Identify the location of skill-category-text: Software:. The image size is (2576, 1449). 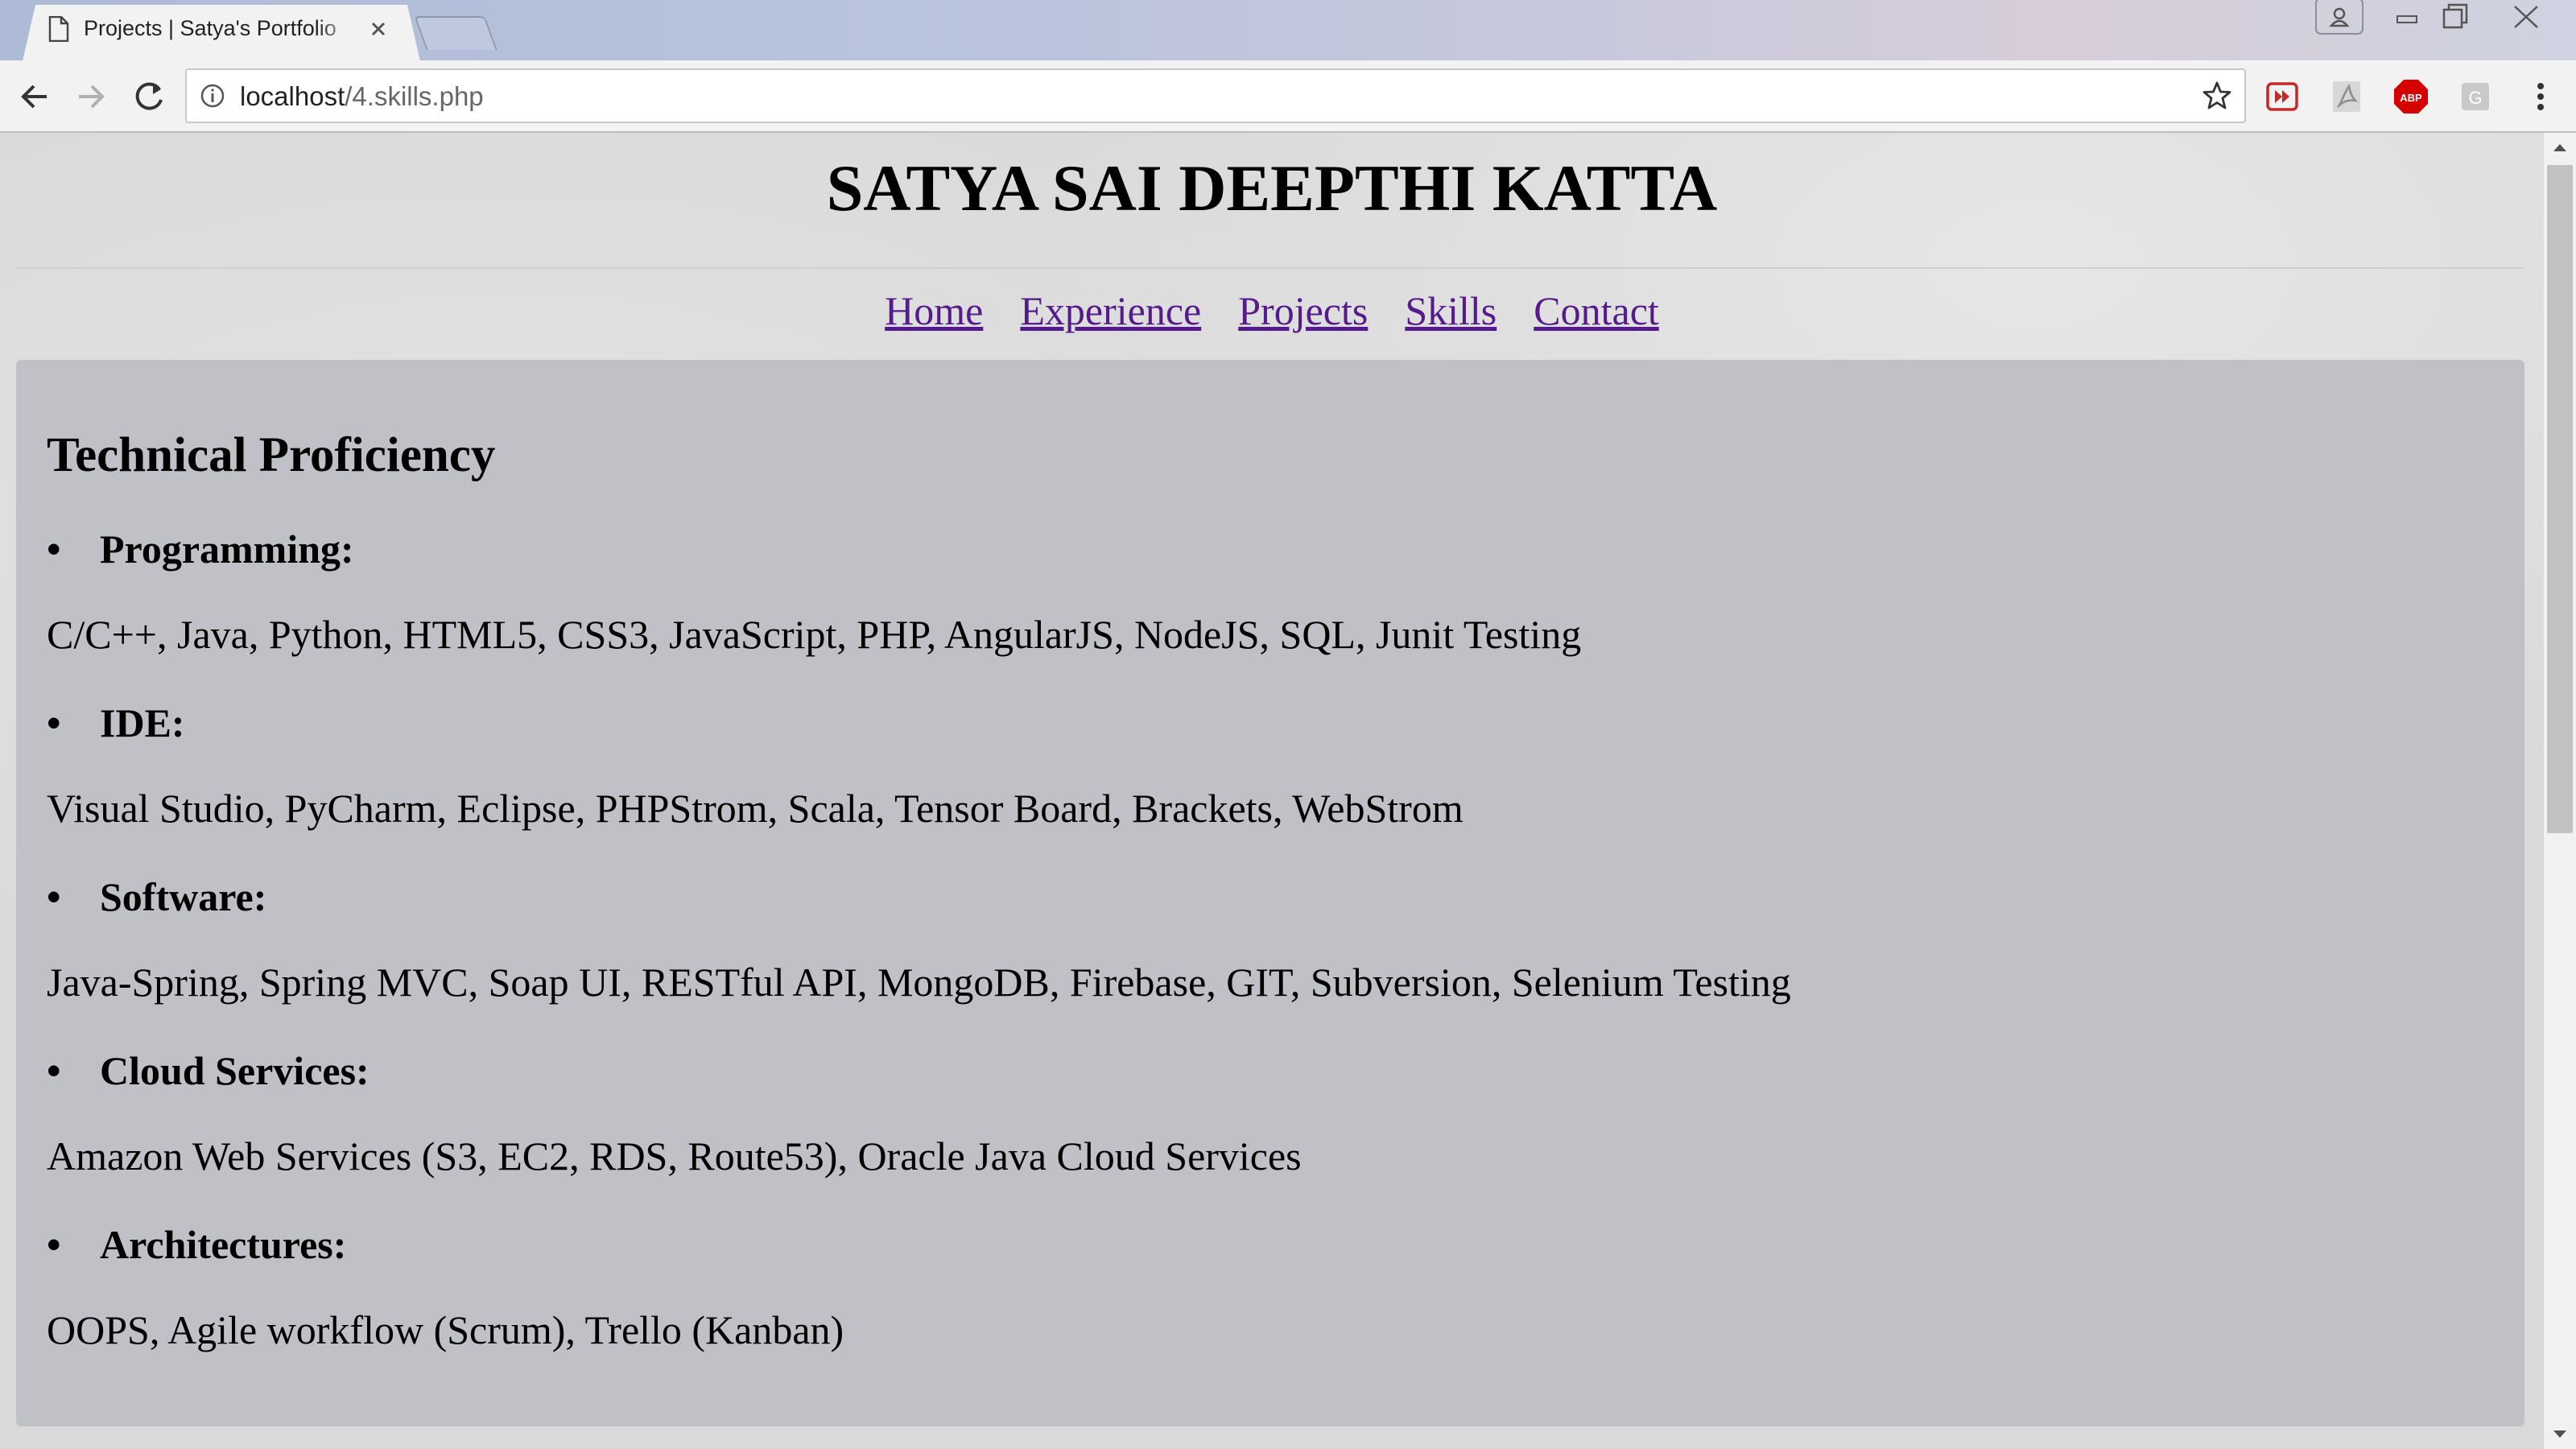
(183, 896).